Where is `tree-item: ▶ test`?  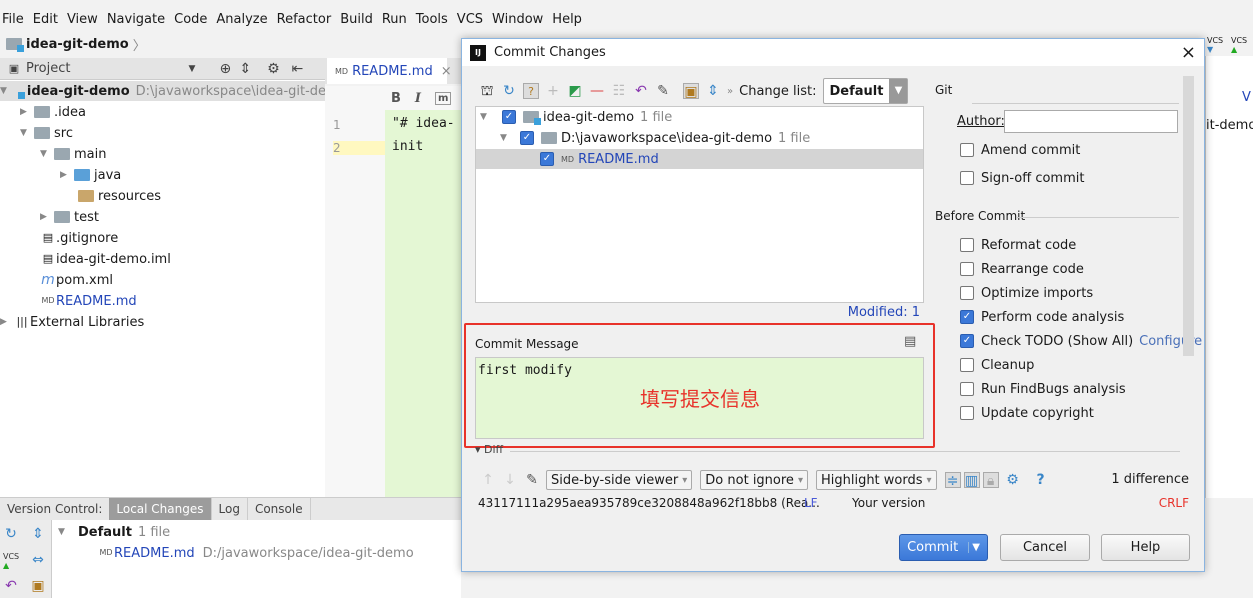 tree-item: ▶ test is located at coordinates (69, 217).